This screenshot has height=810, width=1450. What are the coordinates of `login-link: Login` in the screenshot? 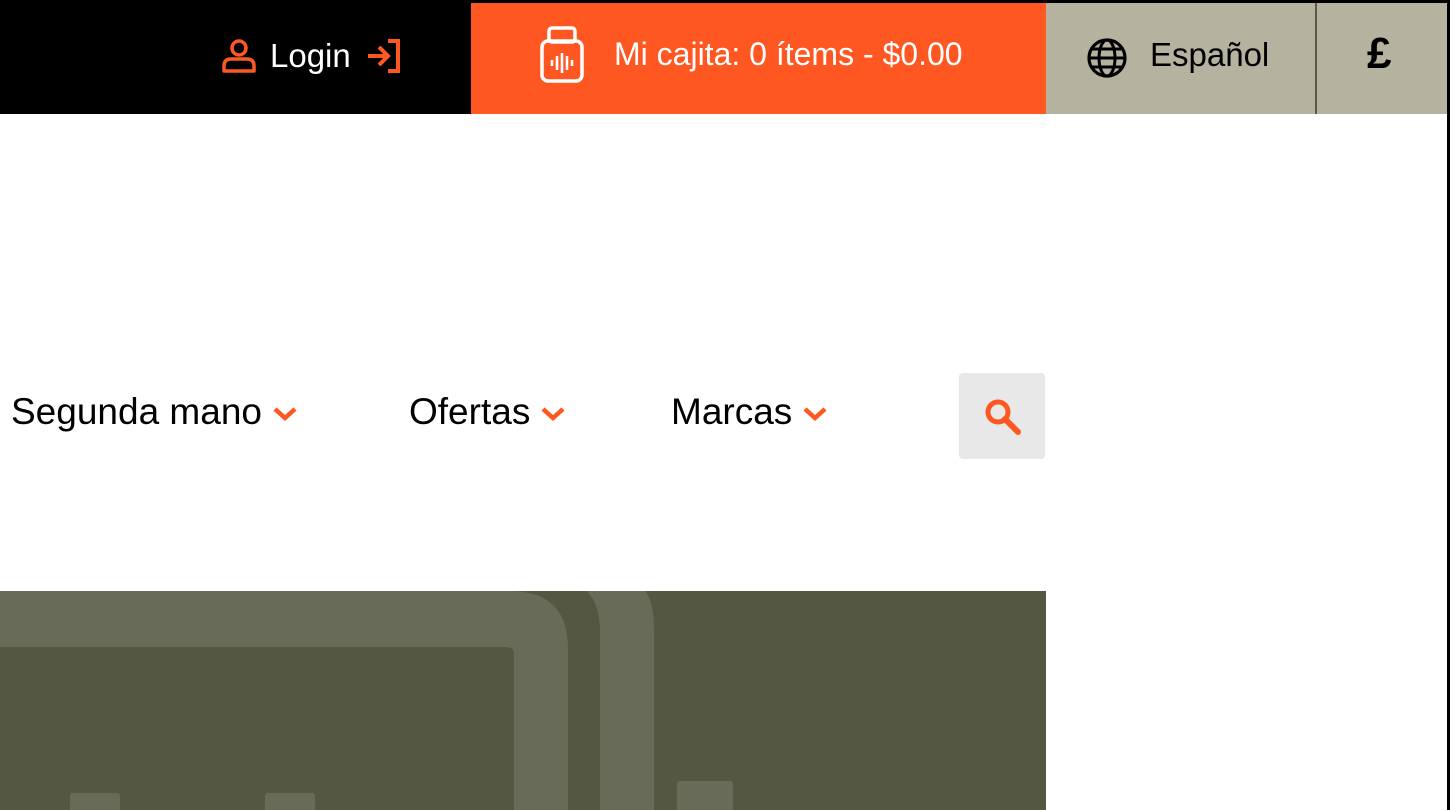 It's located at (312, 56).